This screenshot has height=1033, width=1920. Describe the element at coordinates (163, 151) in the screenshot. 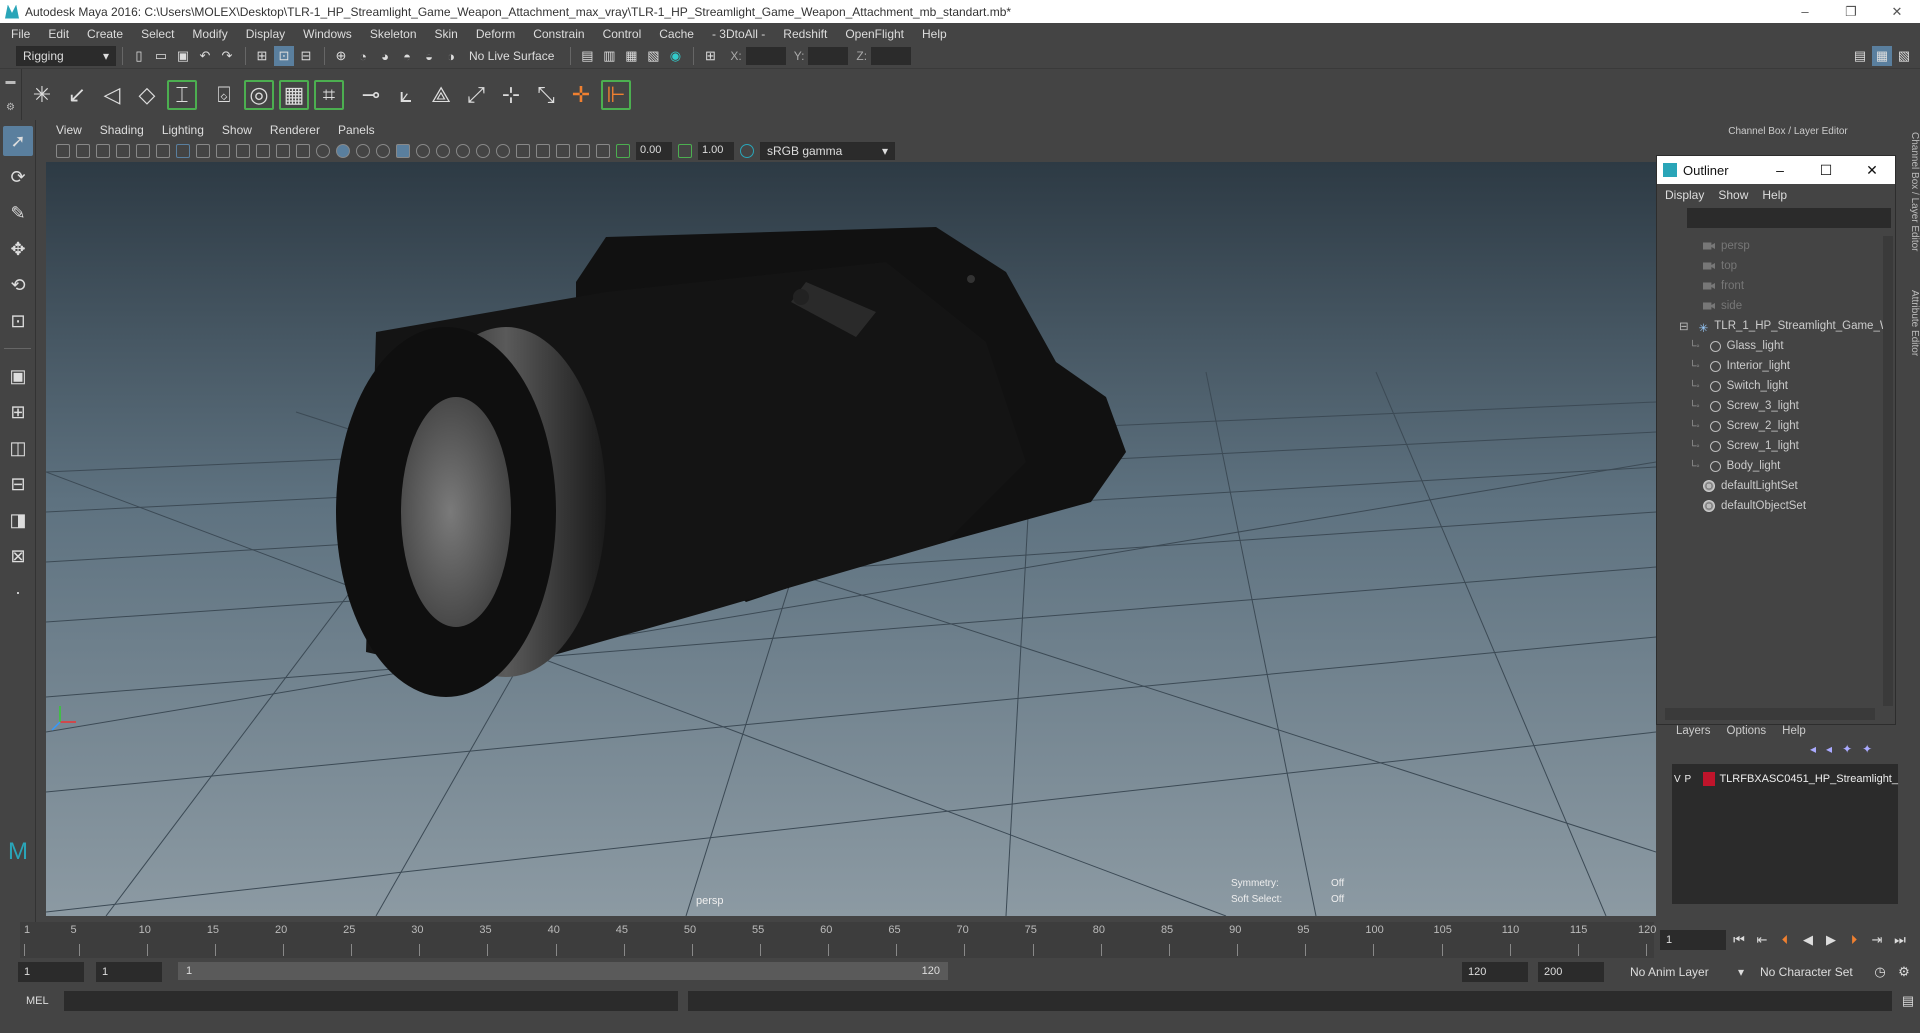

I see `grease-pencil-icon` at that location.